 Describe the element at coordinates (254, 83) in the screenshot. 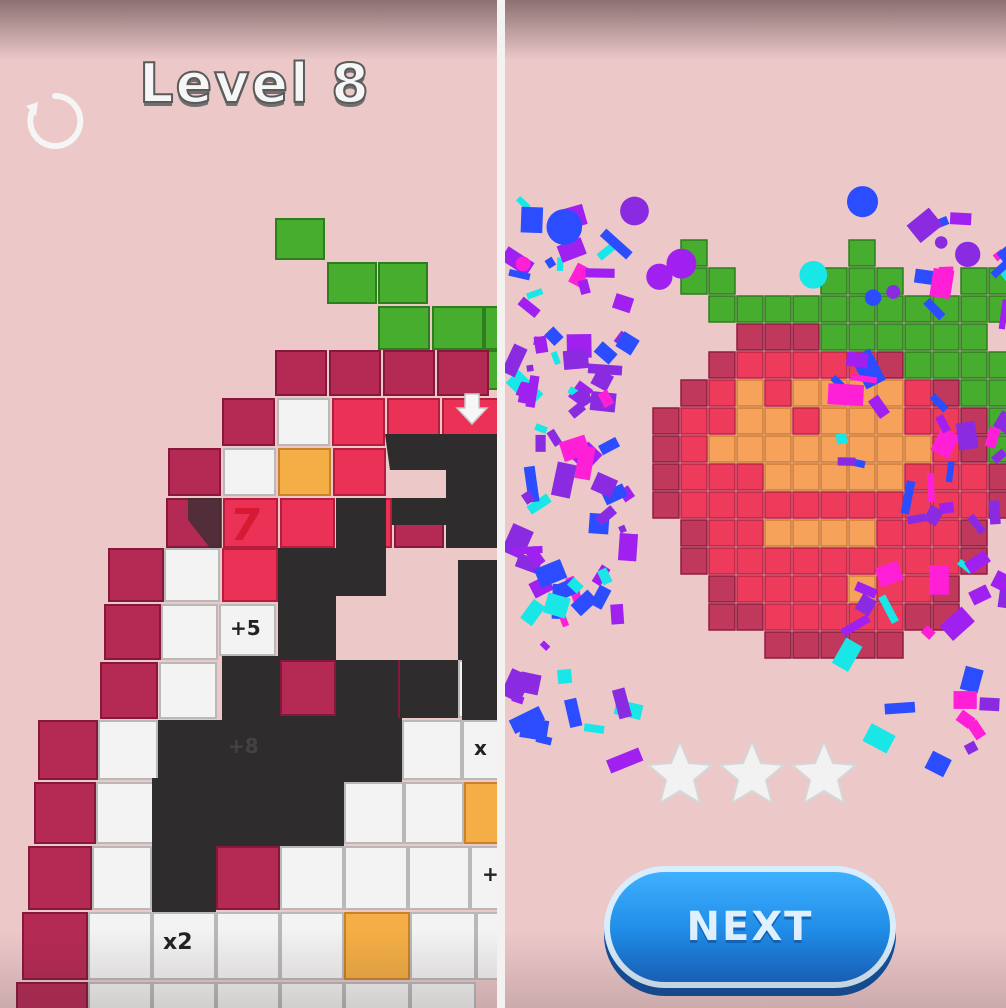

I see `level-title: Level 8` at that location.